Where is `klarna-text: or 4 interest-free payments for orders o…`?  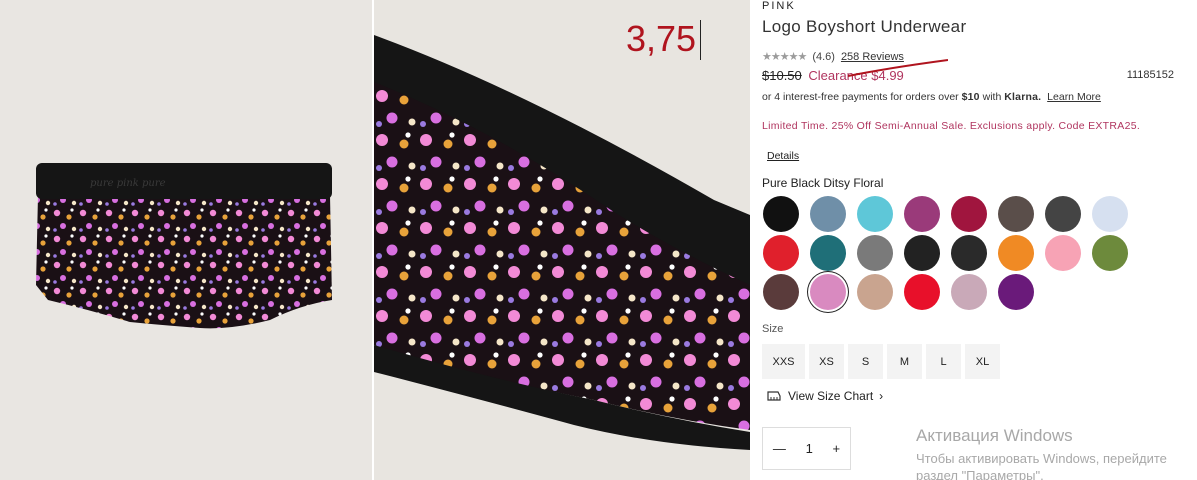
klarna-text: or 4 interest-free payments for orders o… is located at coordinates (860, 97).